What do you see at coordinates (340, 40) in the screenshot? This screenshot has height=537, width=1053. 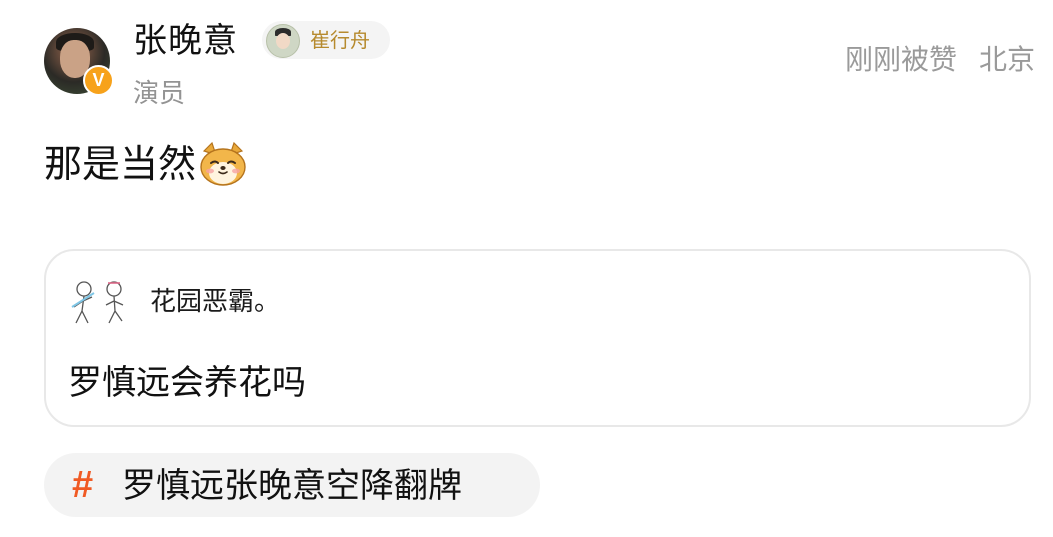 I see `role-badge-label: 崔行舟` at bounding box center [340, 40].